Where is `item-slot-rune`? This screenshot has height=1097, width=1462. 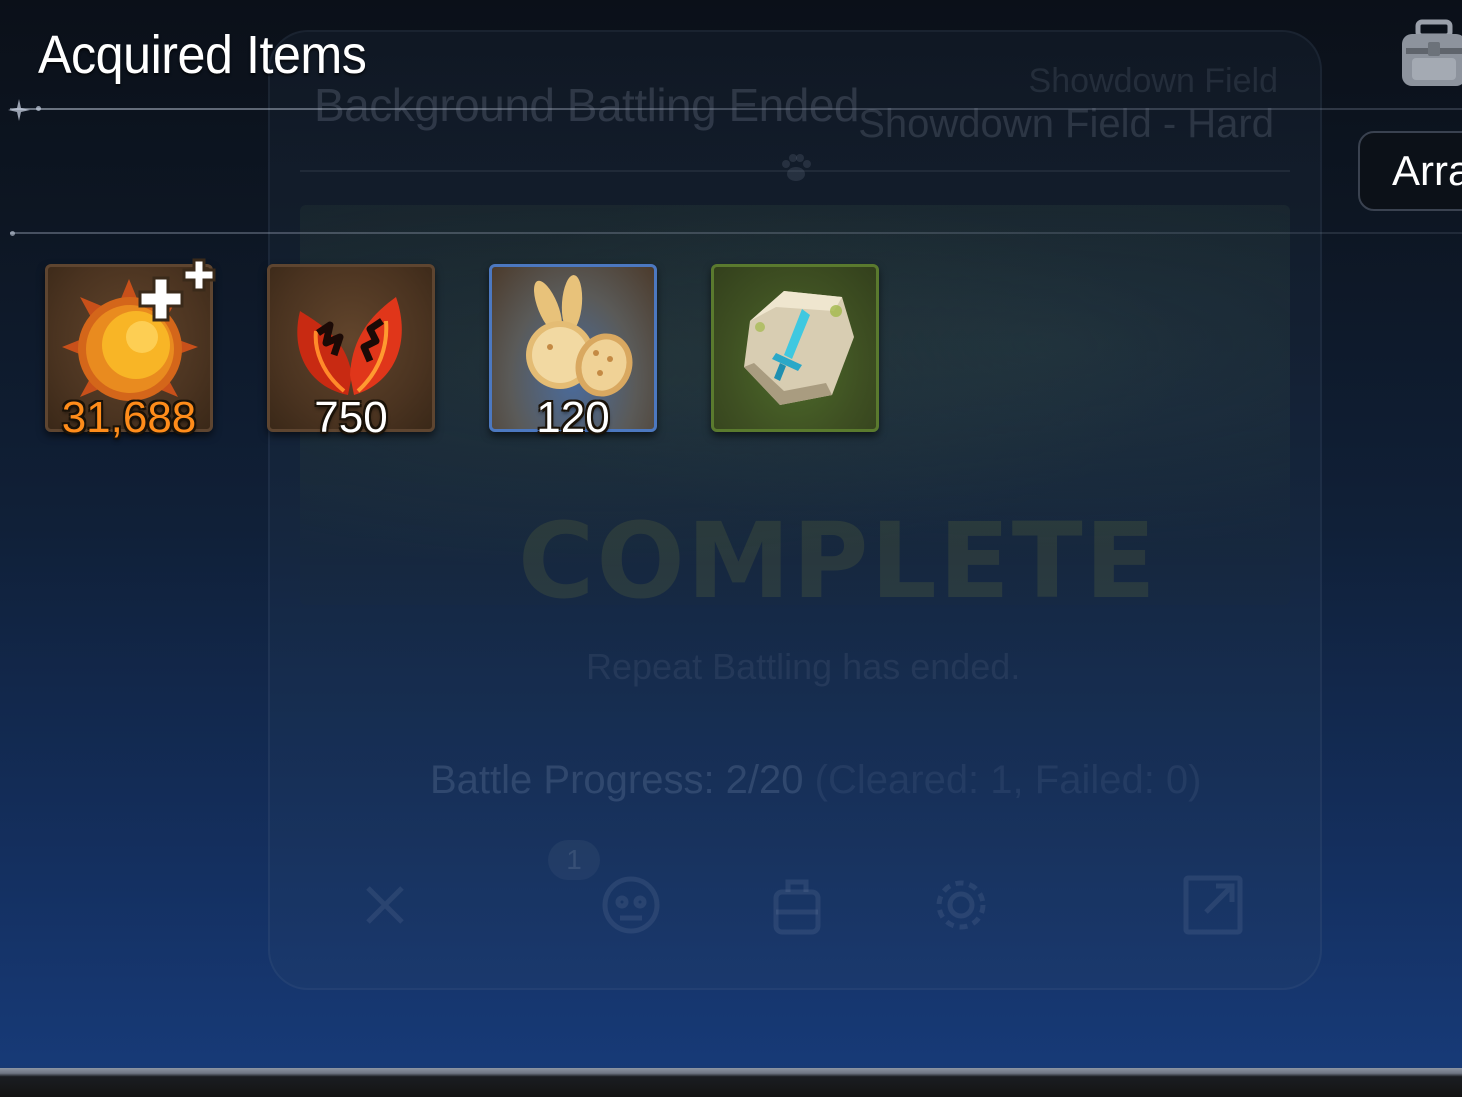
item-slot-rune is located at coordinates (795, 348).